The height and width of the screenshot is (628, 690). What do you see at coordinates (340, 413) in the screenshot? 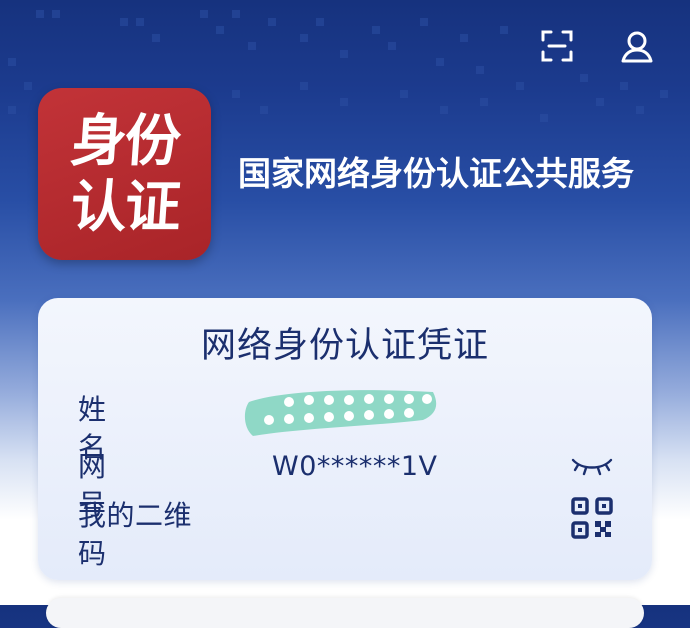
I see `name-redaction-mask` at bounding box center [340, 413].